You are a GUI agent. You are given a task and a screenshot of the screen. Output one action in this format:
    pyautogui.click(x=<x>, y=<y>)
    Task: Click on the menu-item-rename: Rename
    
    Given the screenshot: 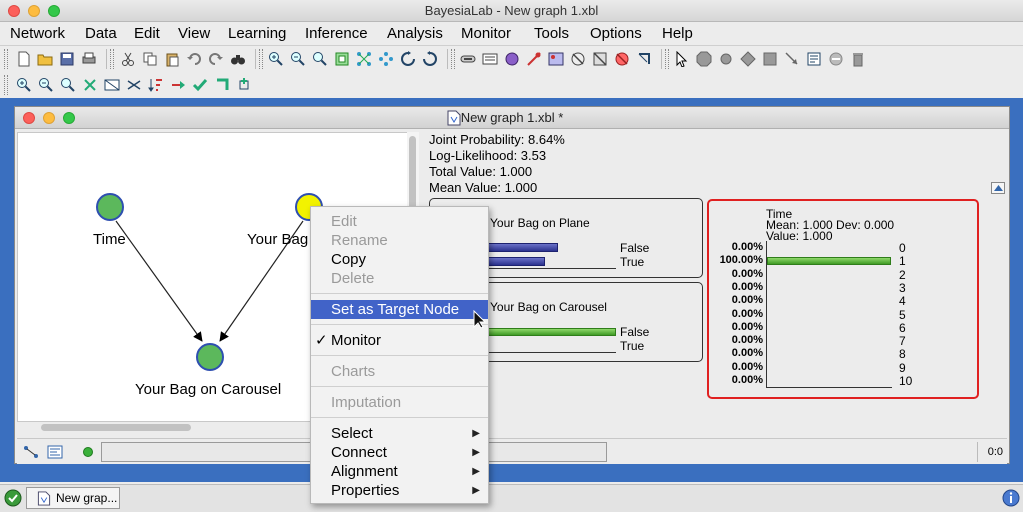 What is the action you would take?
    pyautogui.click(x=399, y=240)
    